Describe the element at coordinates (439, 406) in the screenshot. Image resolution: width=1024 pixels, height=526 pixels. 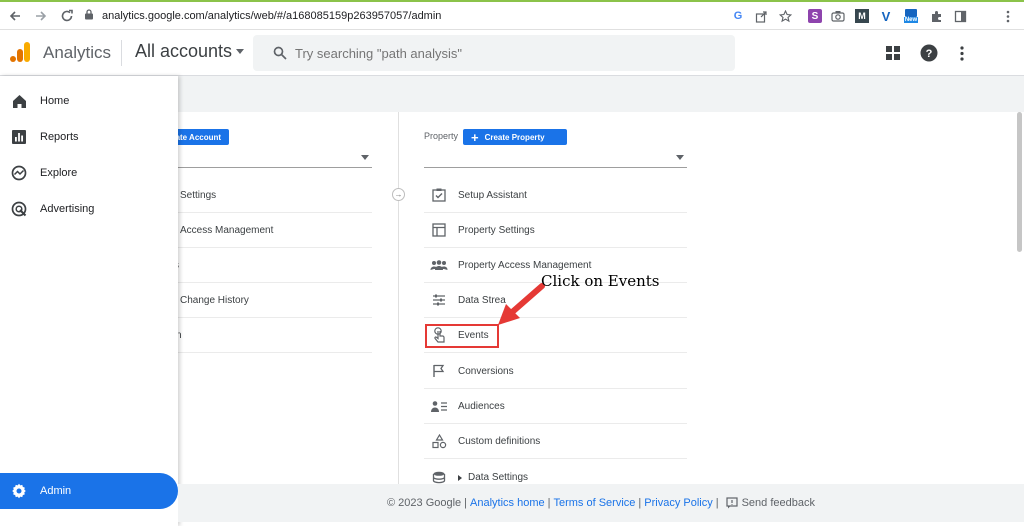
I see `audiences-icon` at that location.